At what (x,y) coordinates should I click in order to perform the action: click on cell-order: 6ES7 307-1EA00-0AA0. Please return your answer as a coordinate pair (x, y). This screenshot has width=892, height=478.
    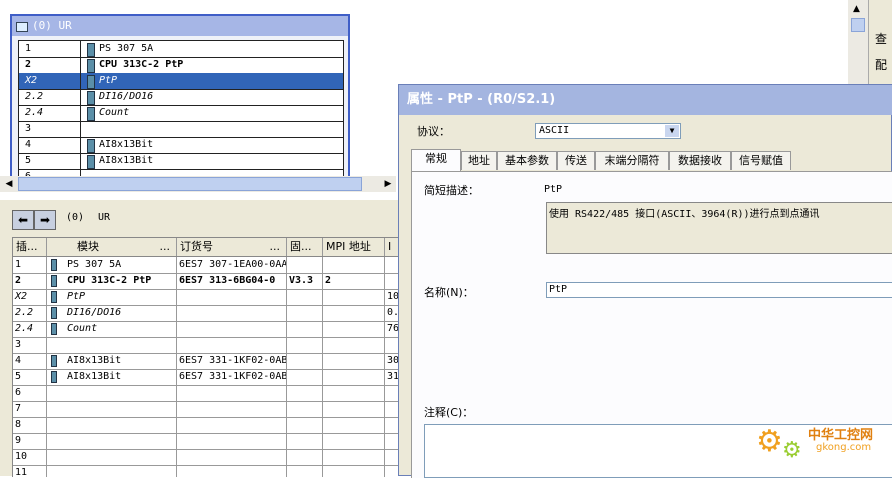
    Looking at the image, I should click on (232, 265).